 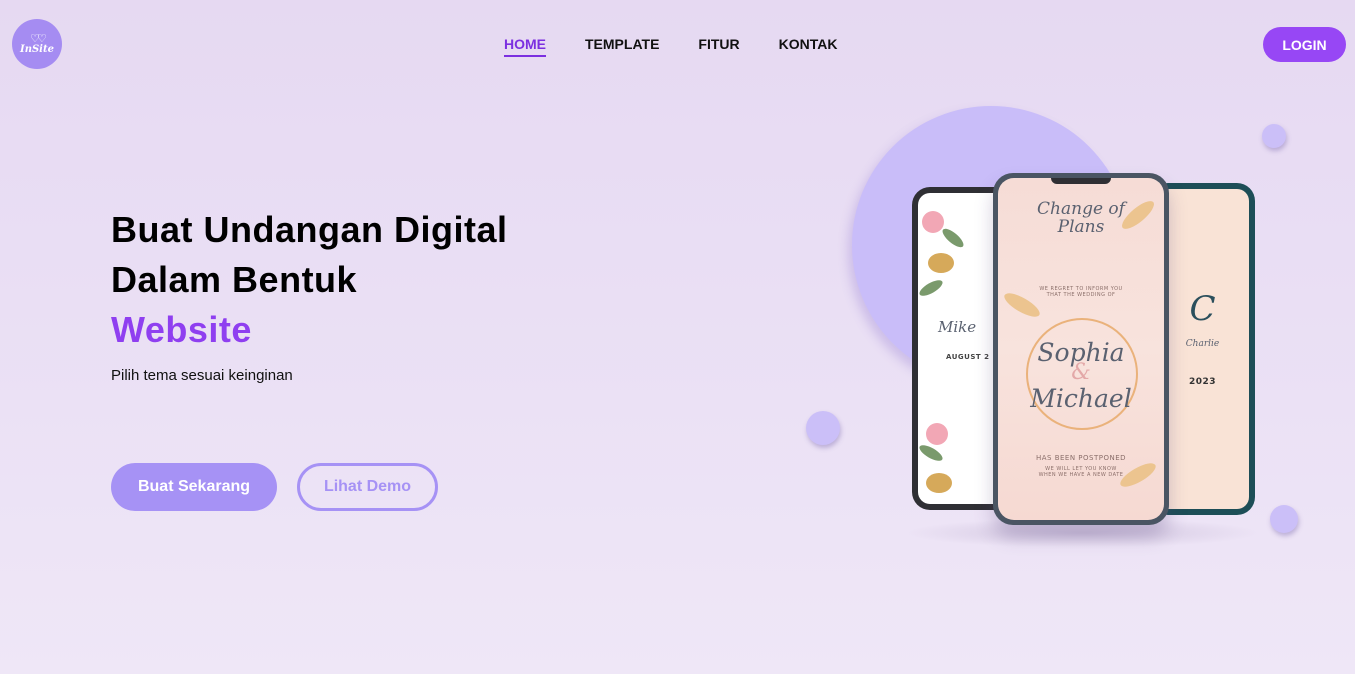 I want to click on invitation-right-monogram: C, so click(x=1202, y=309).